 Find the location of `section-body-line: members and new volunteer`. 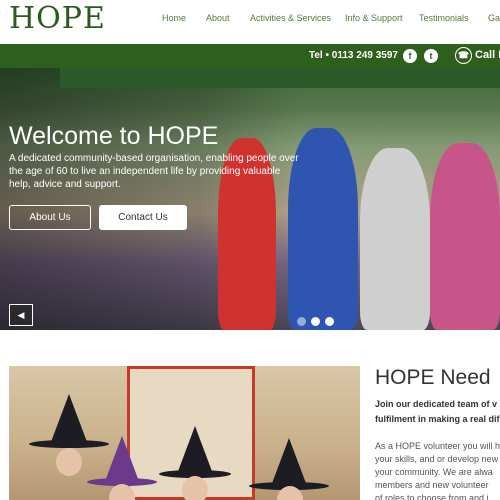

section-body-line: members and new volunteer is located at coordinates (432, 485).